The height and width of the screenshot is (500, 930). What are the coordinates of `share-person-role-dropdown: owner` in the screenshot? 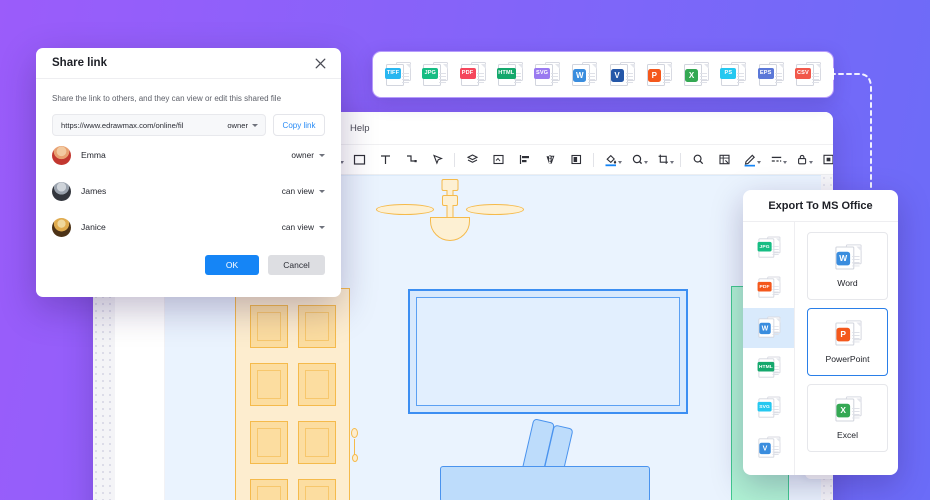 It's located at (308, 155).